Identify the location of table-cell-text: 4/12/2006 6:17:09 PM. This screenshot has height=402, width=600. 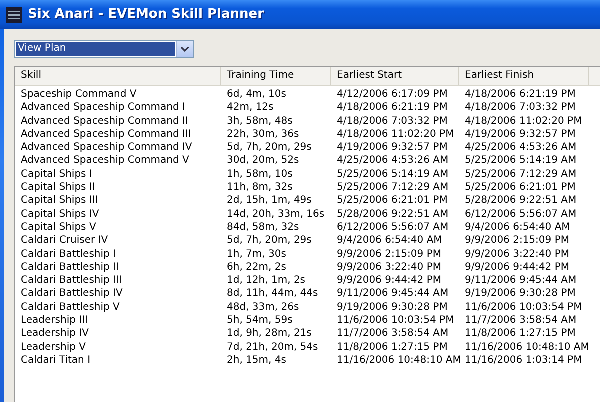
(392, 95).